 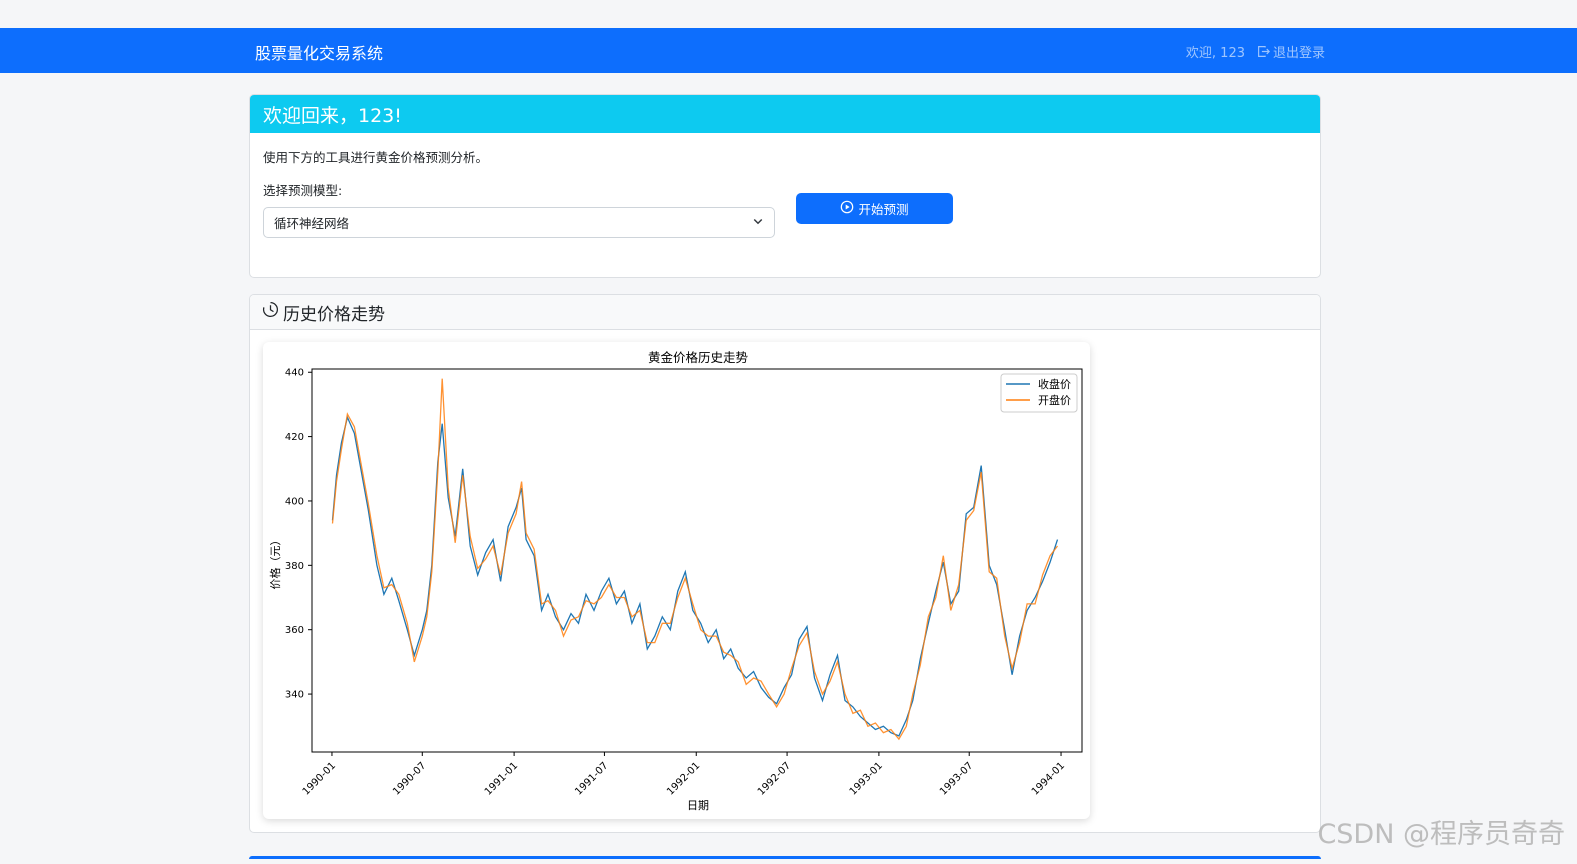 I want to click on y-tick-label: 440, so click(x=294, y=373).